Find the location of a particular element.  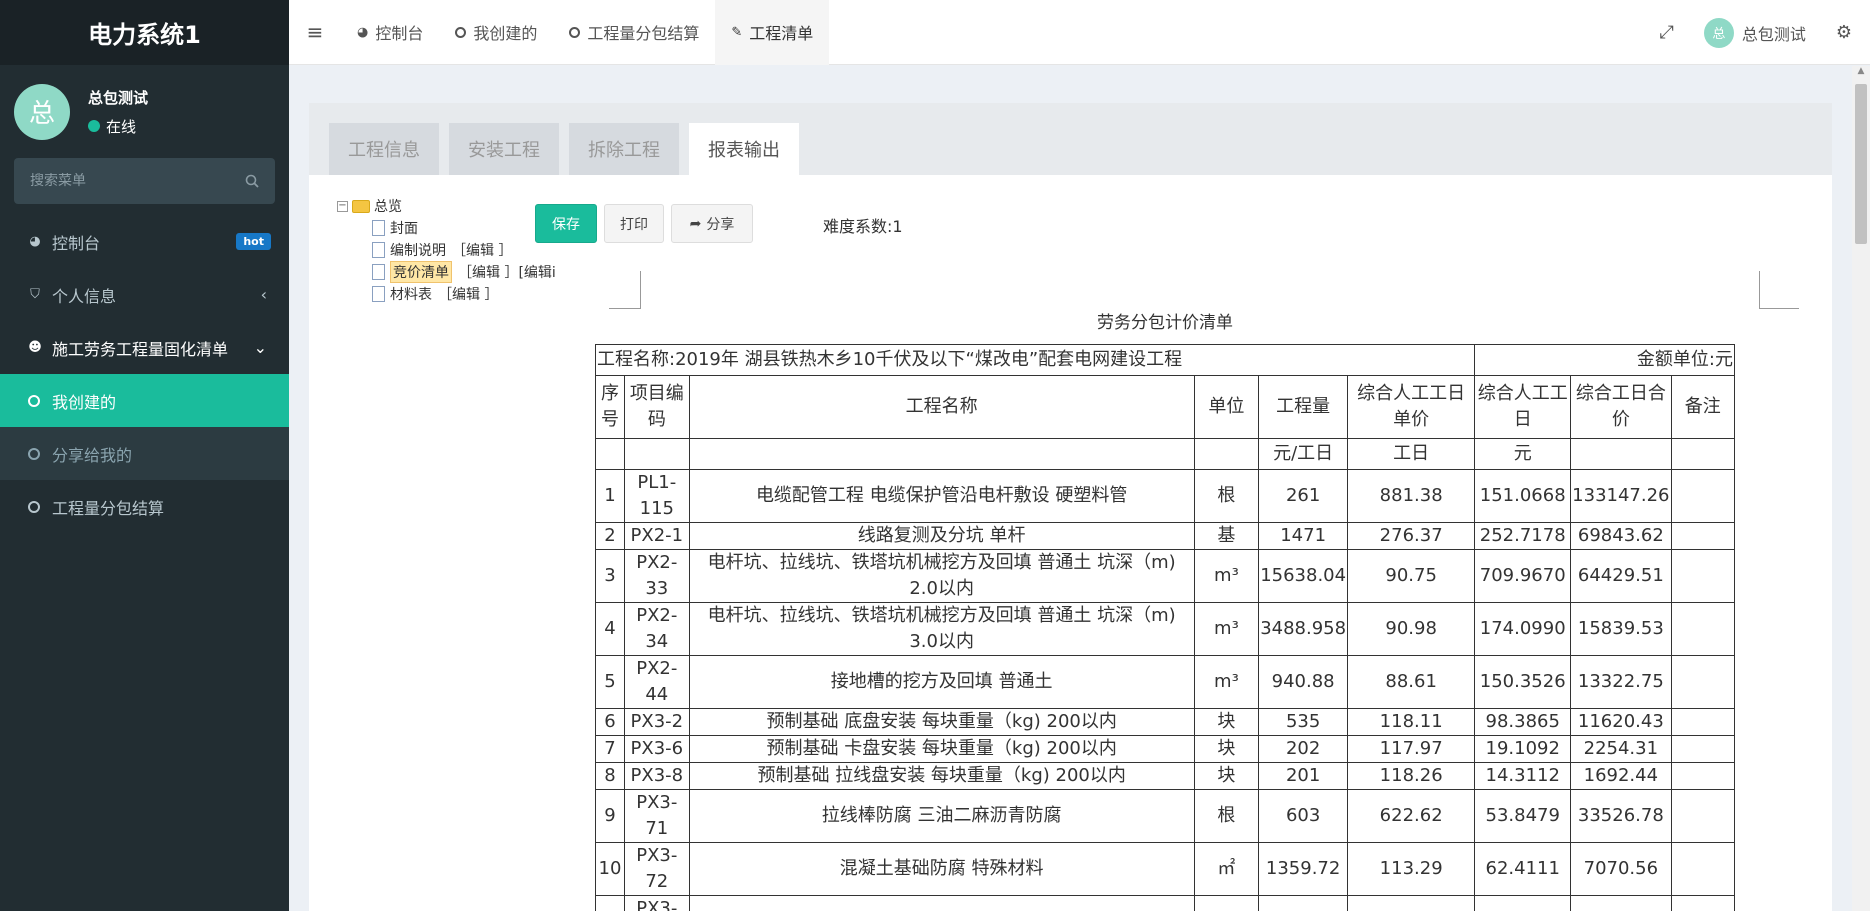

collapse-icon: − is located at coordinates (342, 206).